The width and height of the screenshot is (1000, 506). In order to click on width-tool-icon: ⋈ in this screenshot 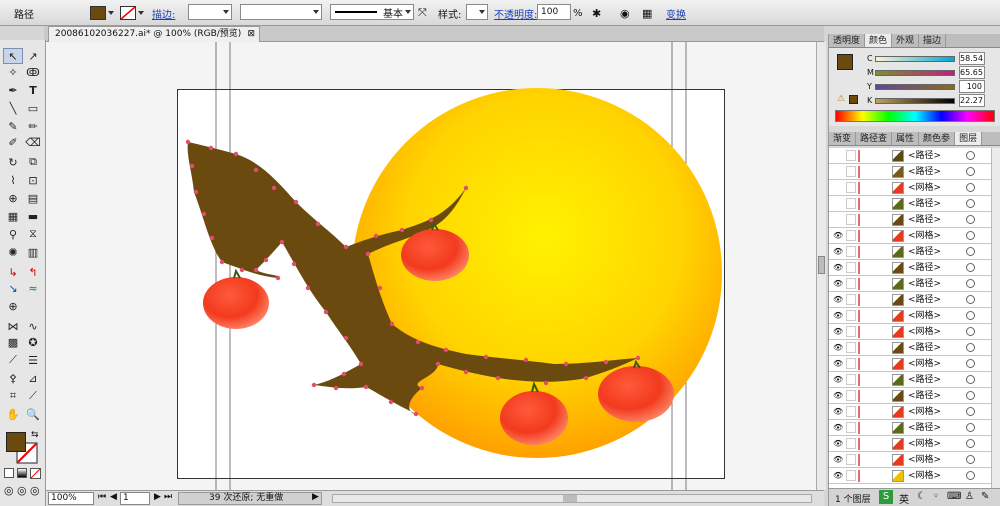, I will do `click(13, 326)`.